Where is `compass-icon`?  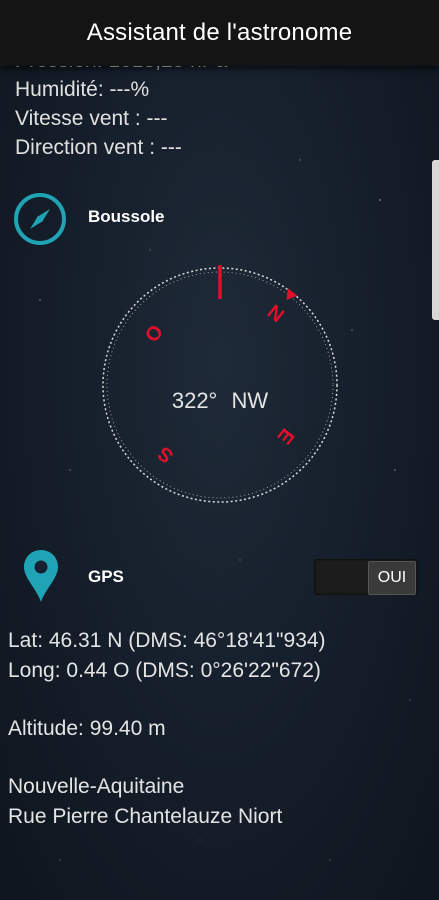 compass-icon is located at coordinates (40, 219).